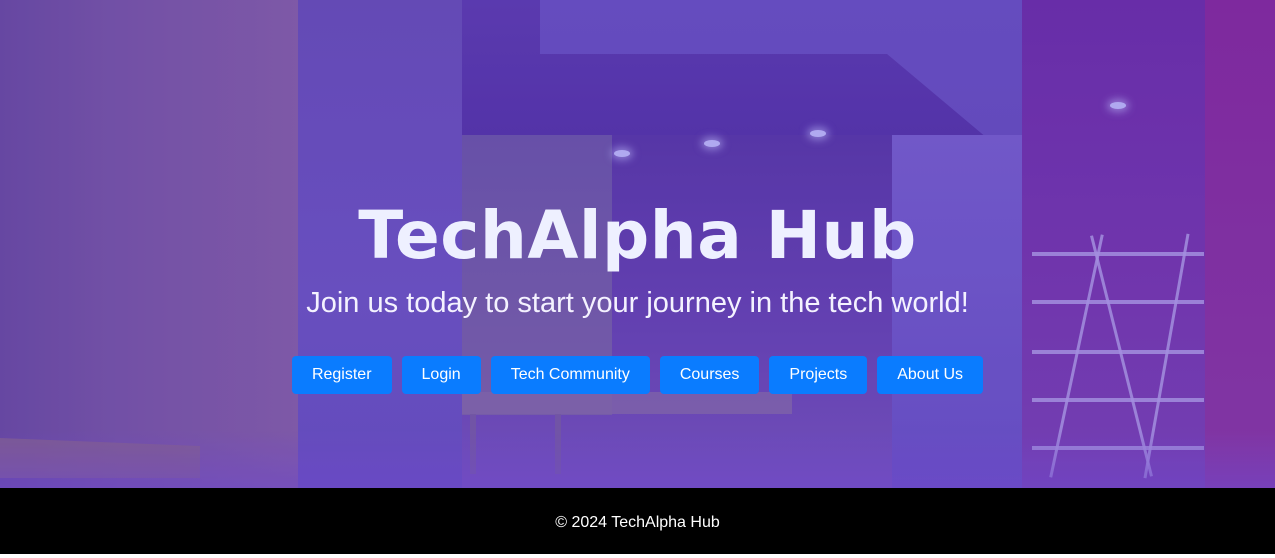 This screenshot has height=558, width=1275. I want to click on projects-button: Projects, so click(818, 375).